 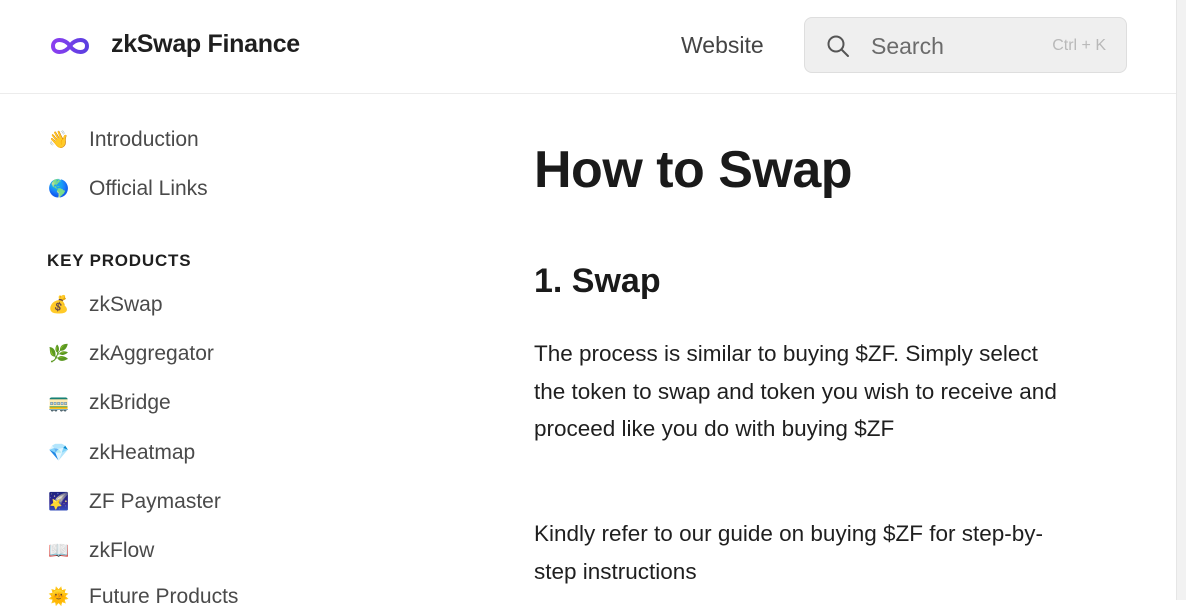 I want to click on sidebar-item-label: zkFlow, so click(x=122, y=550).